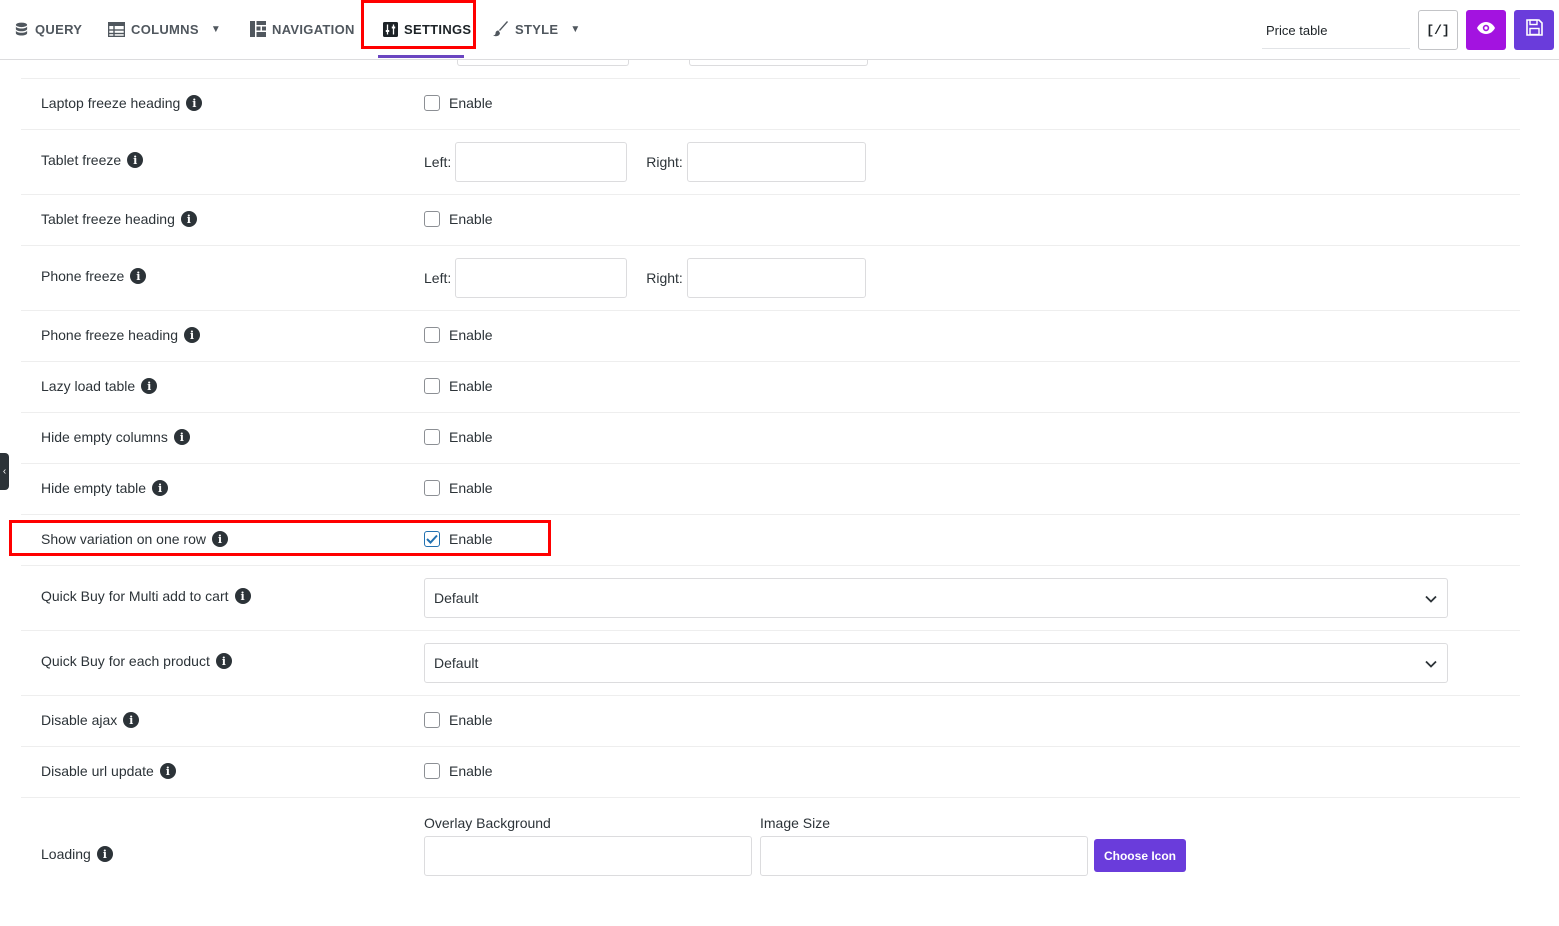 The height and width of the screenshot is (926, 1559). I want to click on left-label: Left:, so click(438, 278).